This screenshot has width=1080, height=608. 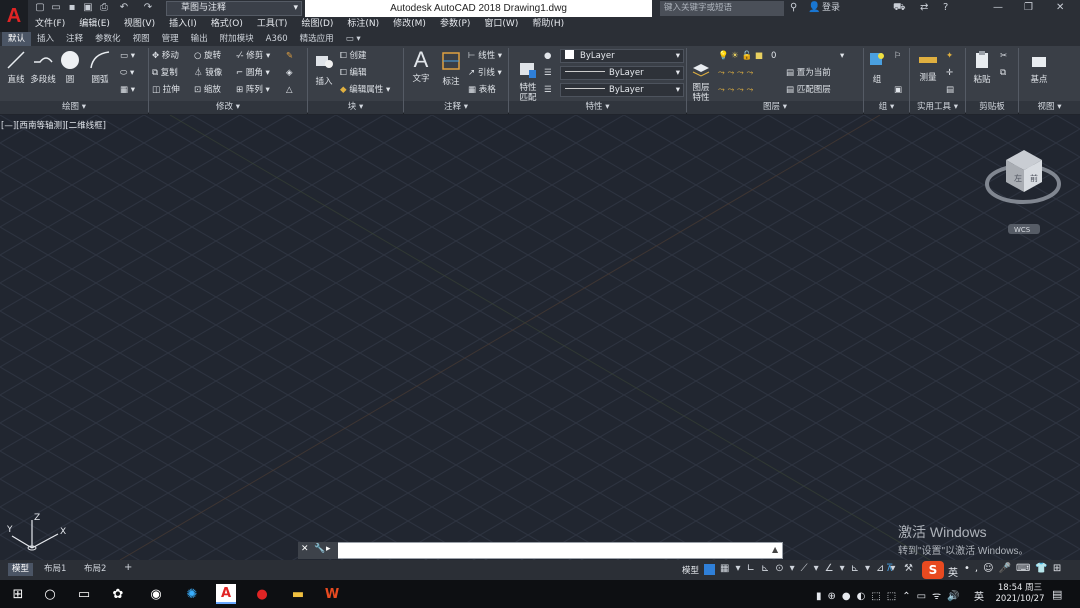 What do you see at coordinates (165, 56) in the screenshot?
I see `move-button: ✥ 移动` at bounding box center [165, 56].